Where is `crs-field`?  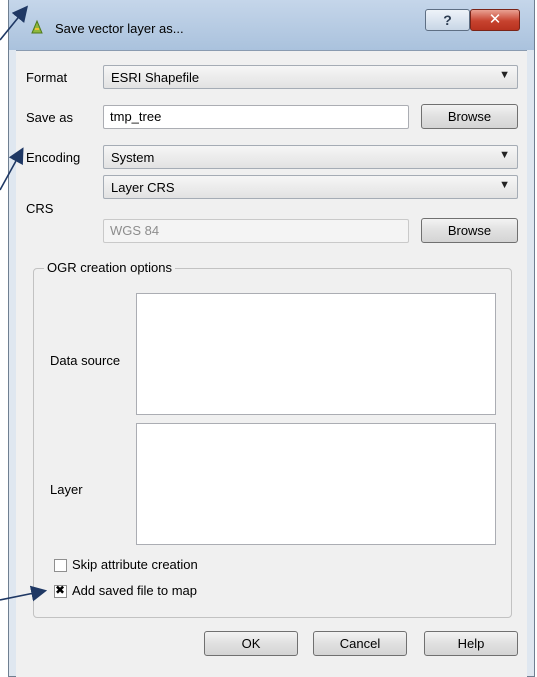
crs-field is located at coordinates (256, 231).